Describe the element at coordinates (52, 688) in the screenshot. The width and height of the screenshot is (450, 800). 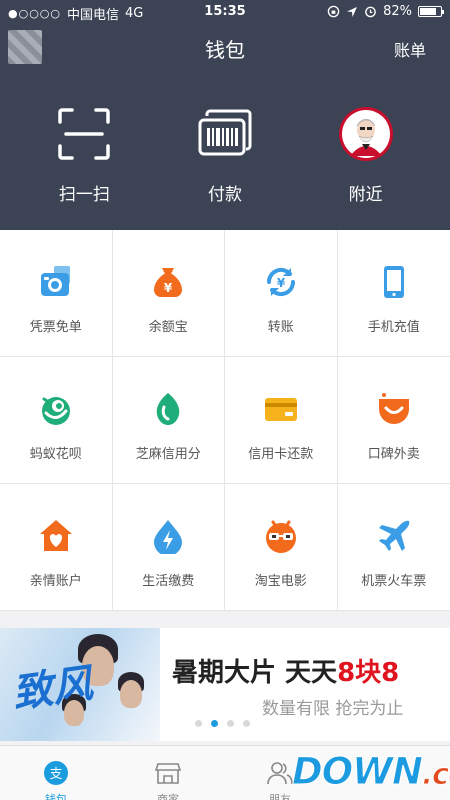
I see `banner-logo: 致风` at that location.